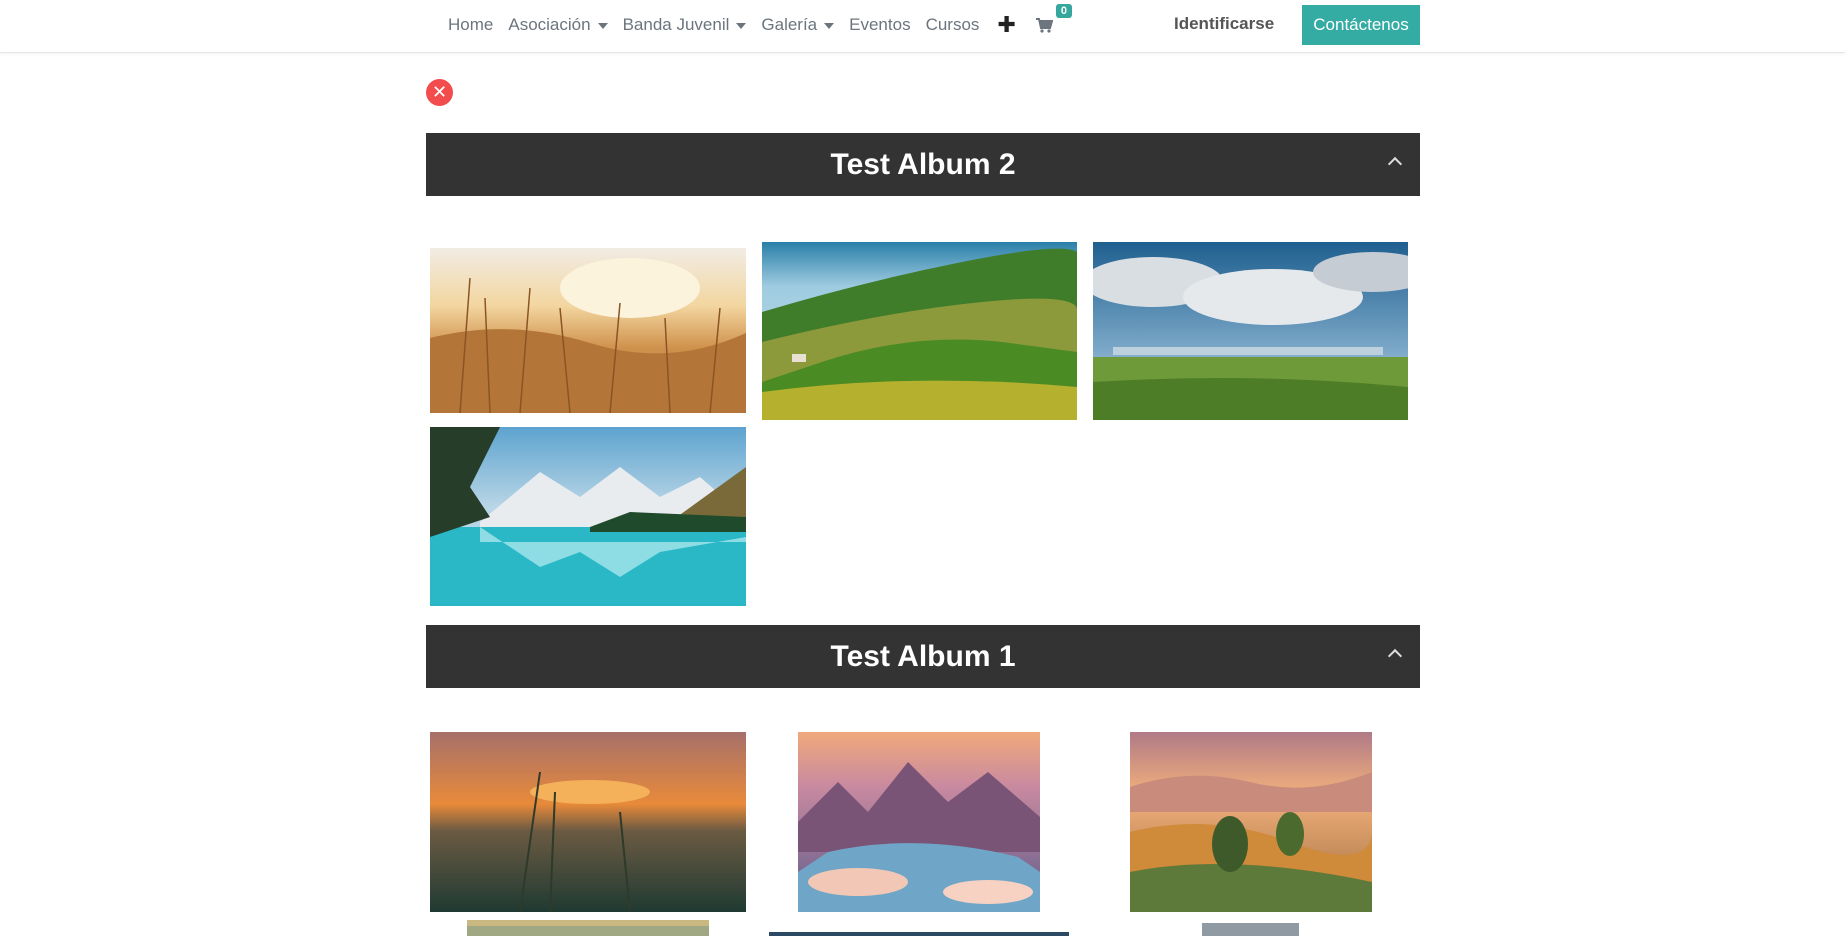 This screenshot has width=1845, height=936. I want to click on nav-item-label: Cursos, so click(952, 24).